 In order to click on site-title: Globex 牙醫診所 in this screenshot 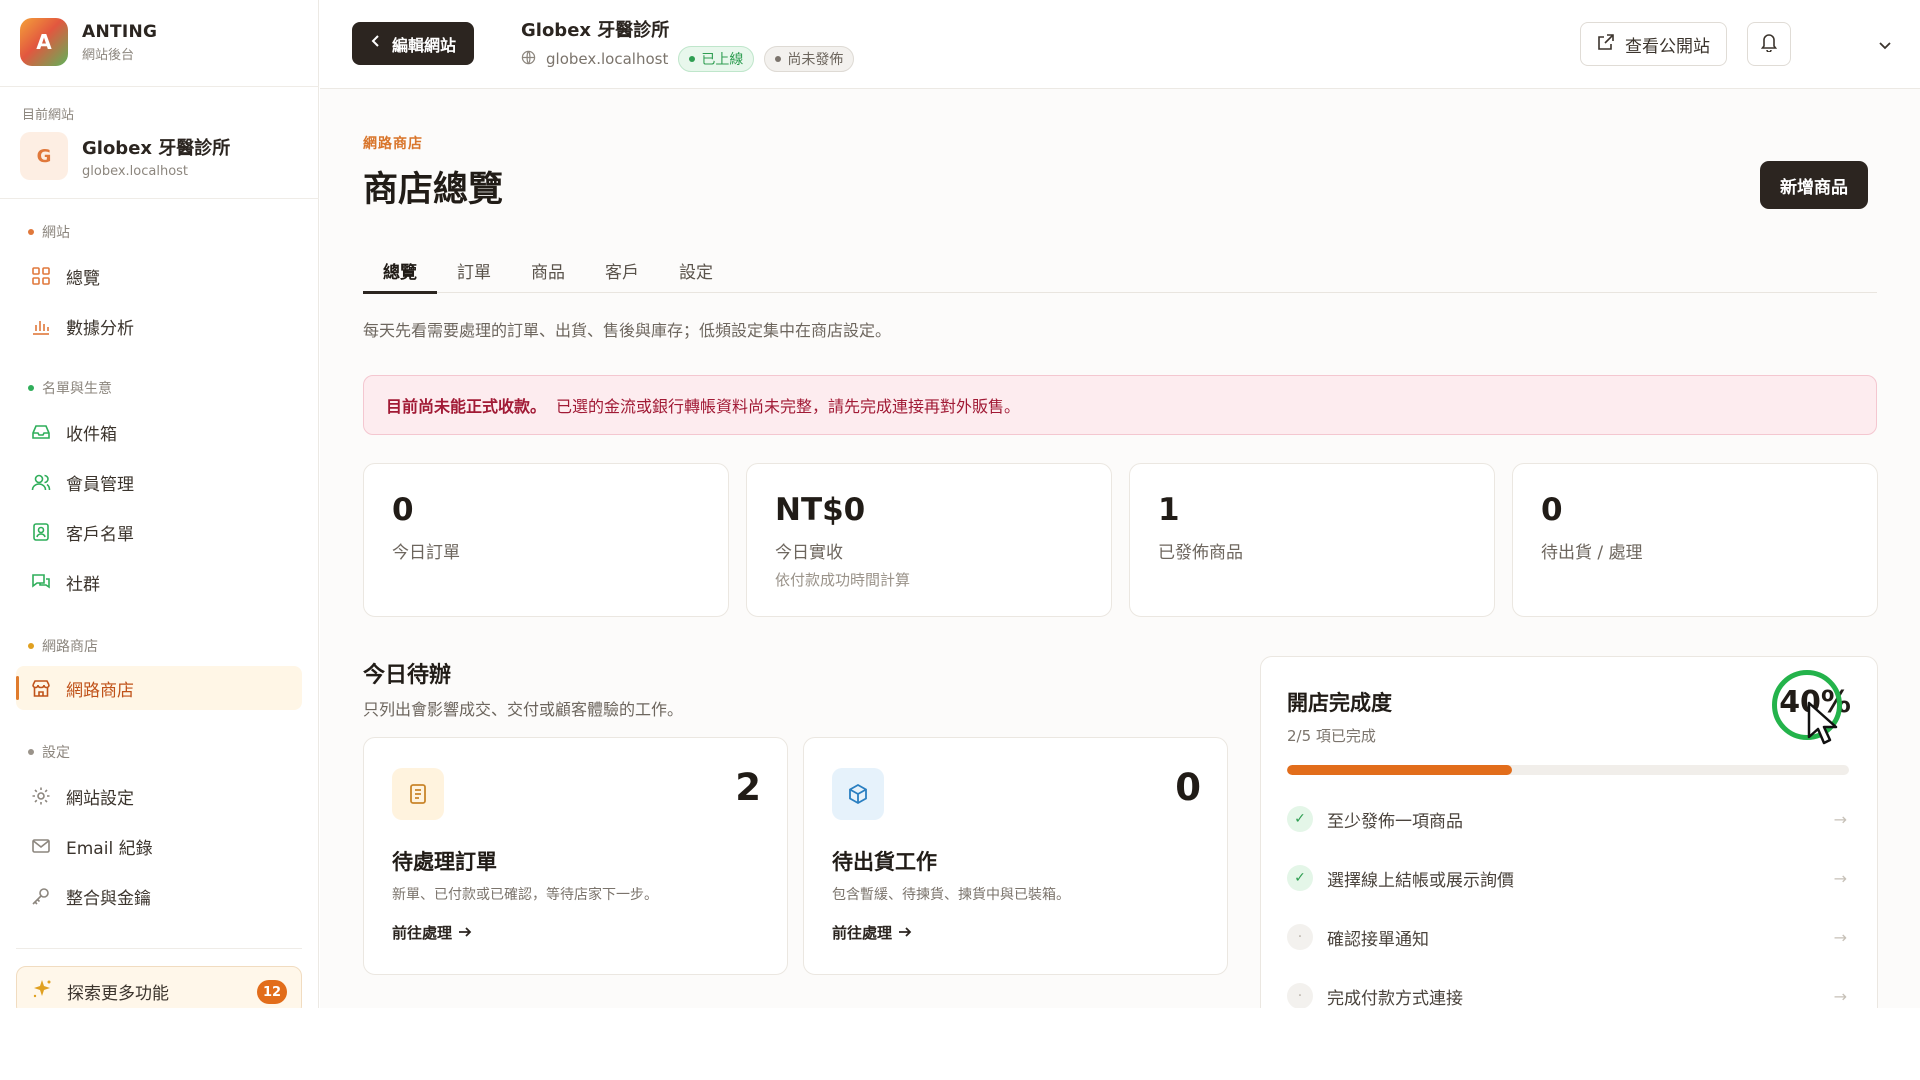, I will do `click(595, 30)`.